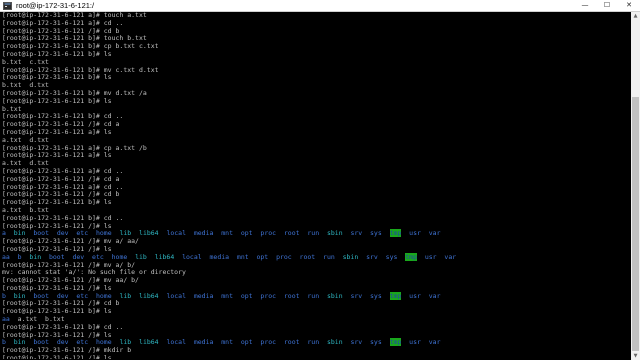 The width and height of the screenshot is (640, 360). Describe the element at coordinates (98, 256) in the screenshot. I see `directory-entry: etc` at that location.